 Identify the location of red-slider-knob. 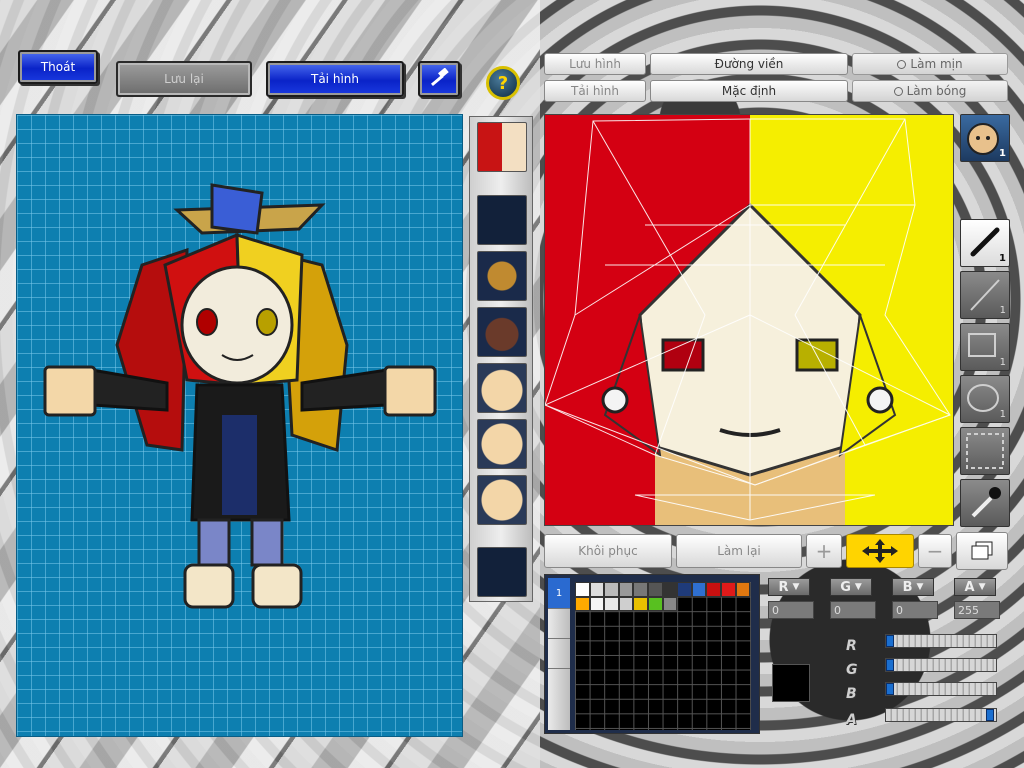
(890, 641).